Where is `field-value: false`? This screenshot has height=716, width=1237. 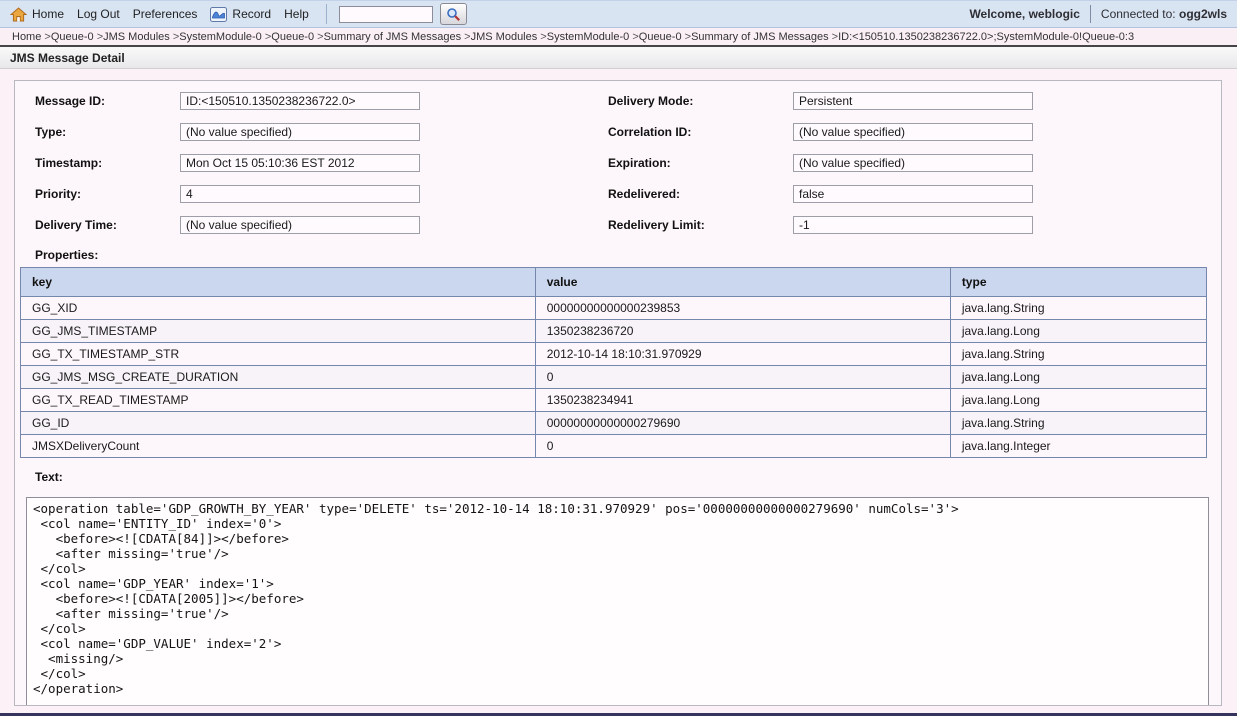
field-value: false is located at coordinates (913, 194).